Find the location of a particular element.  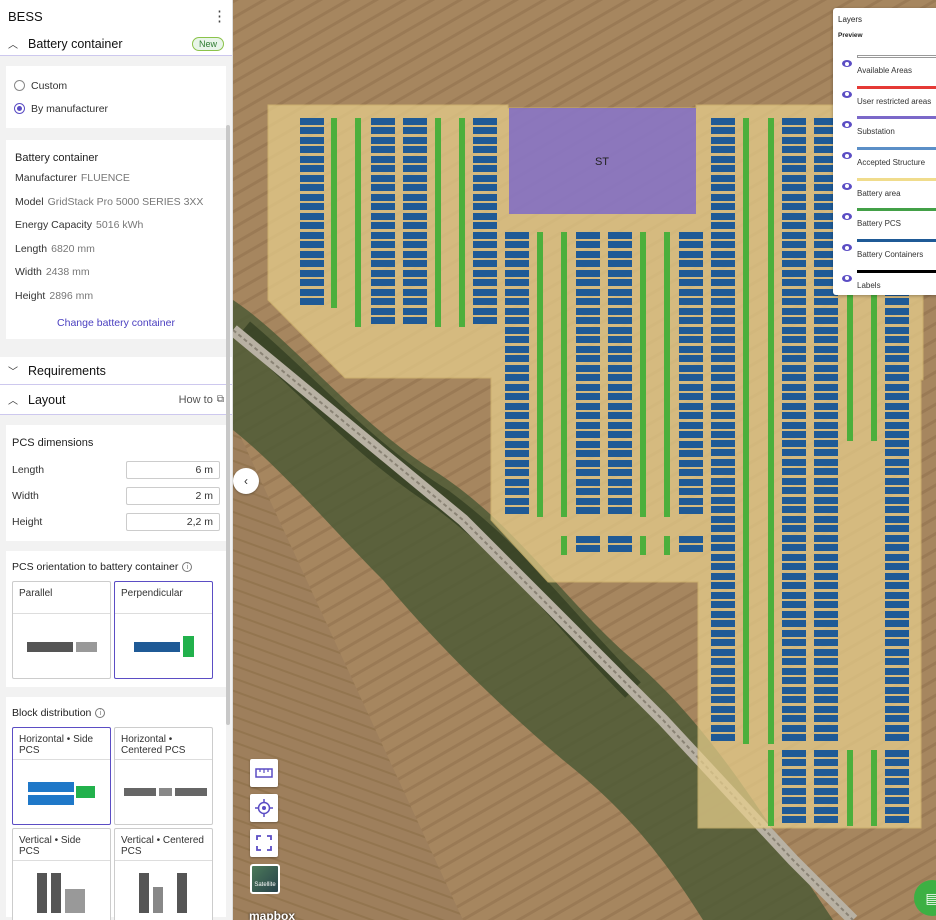

eye-icon is located at coordinates (847, 248).